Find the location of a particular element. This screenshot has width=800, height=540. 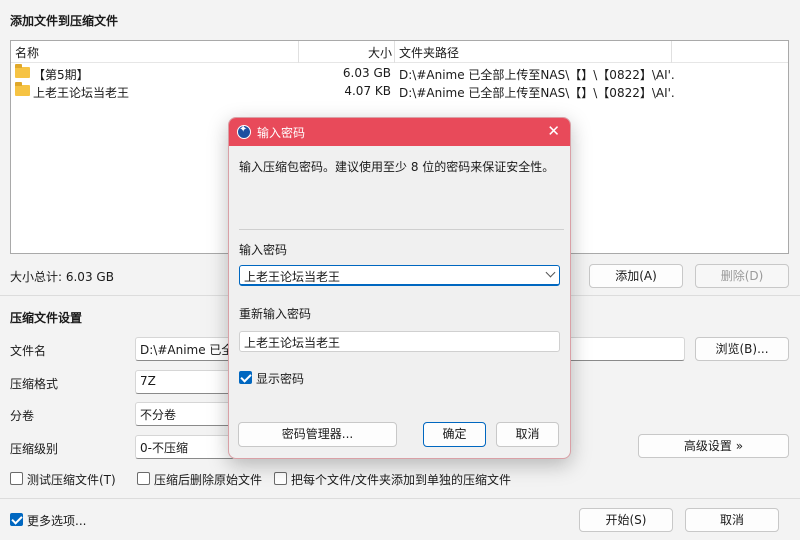

dialog-title: 输入密码 is located at coordinates (281, 133).